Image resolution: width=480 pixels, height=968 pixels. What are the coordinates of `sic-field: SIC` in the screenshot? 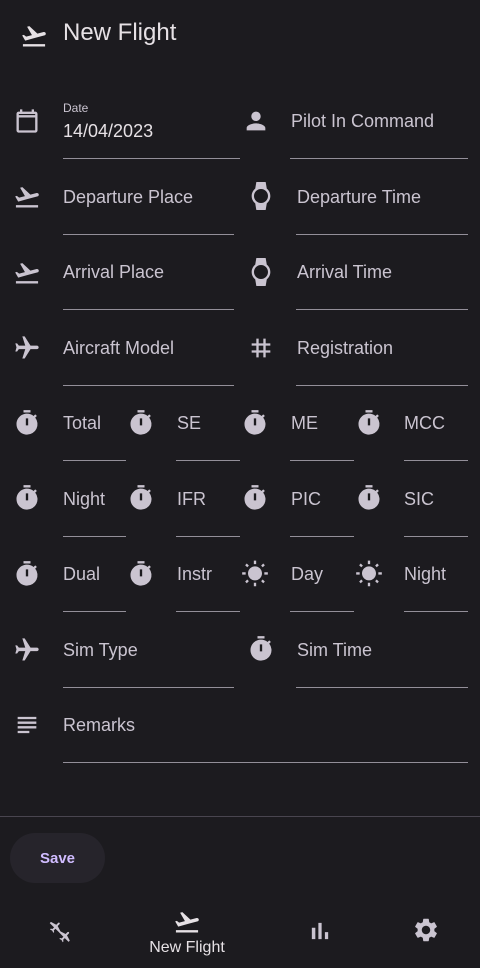 It's located at (414, 504).